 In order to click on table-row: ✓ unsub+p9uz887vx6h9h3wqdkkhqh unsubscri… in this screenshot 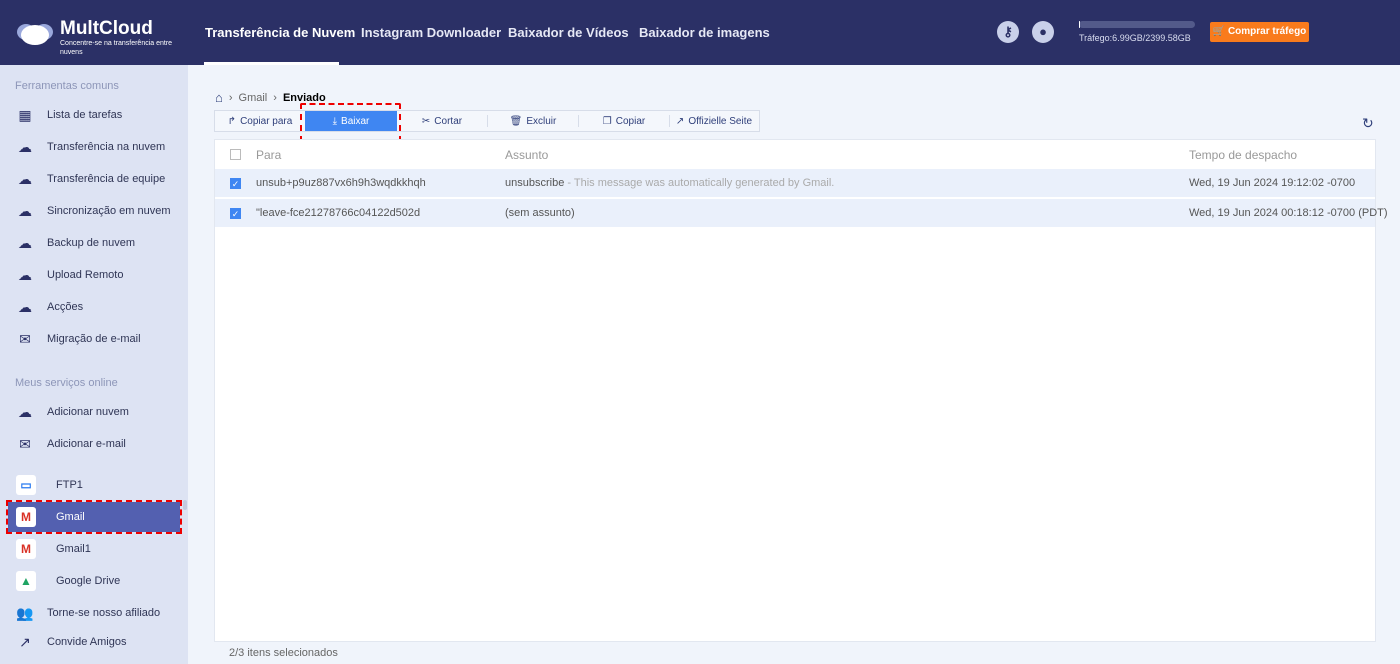, I will do `click(795, 183)`.